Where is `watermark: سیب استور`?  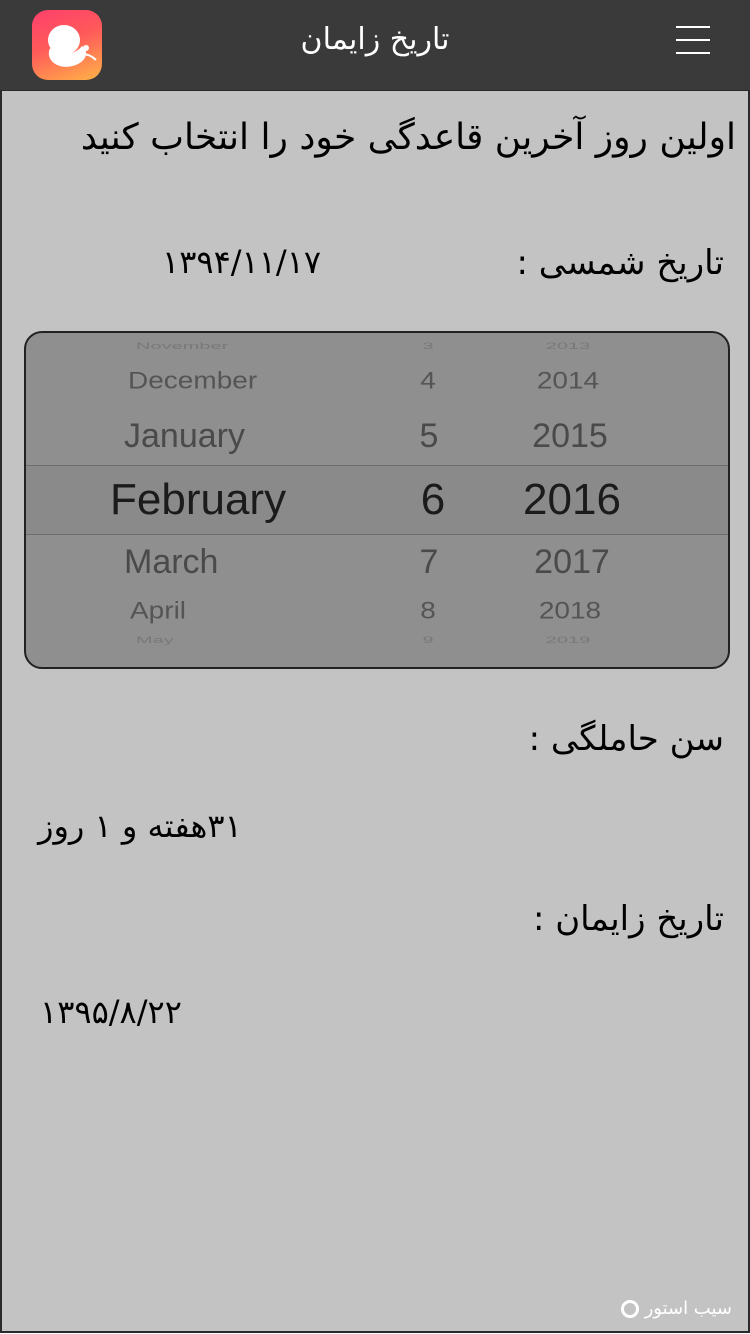 watermark: سیب استور is located at coordinates (676, 1308).